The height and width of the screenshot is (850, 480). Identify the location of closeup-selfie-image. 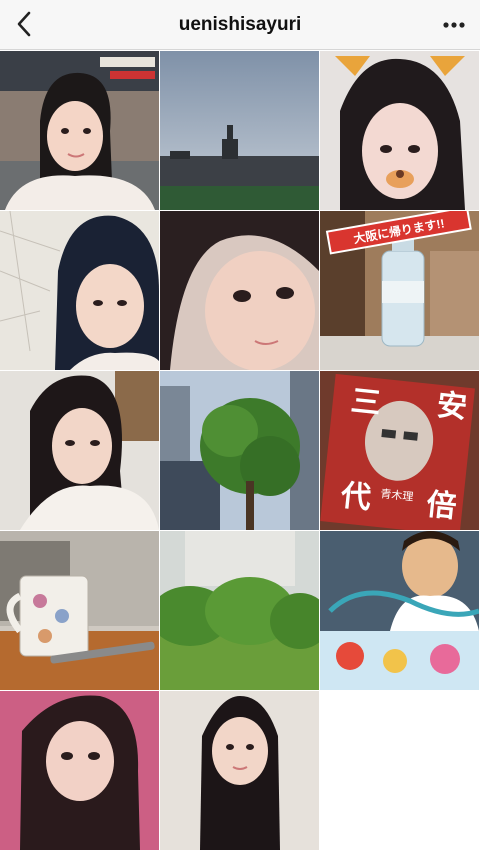
(239, 290).